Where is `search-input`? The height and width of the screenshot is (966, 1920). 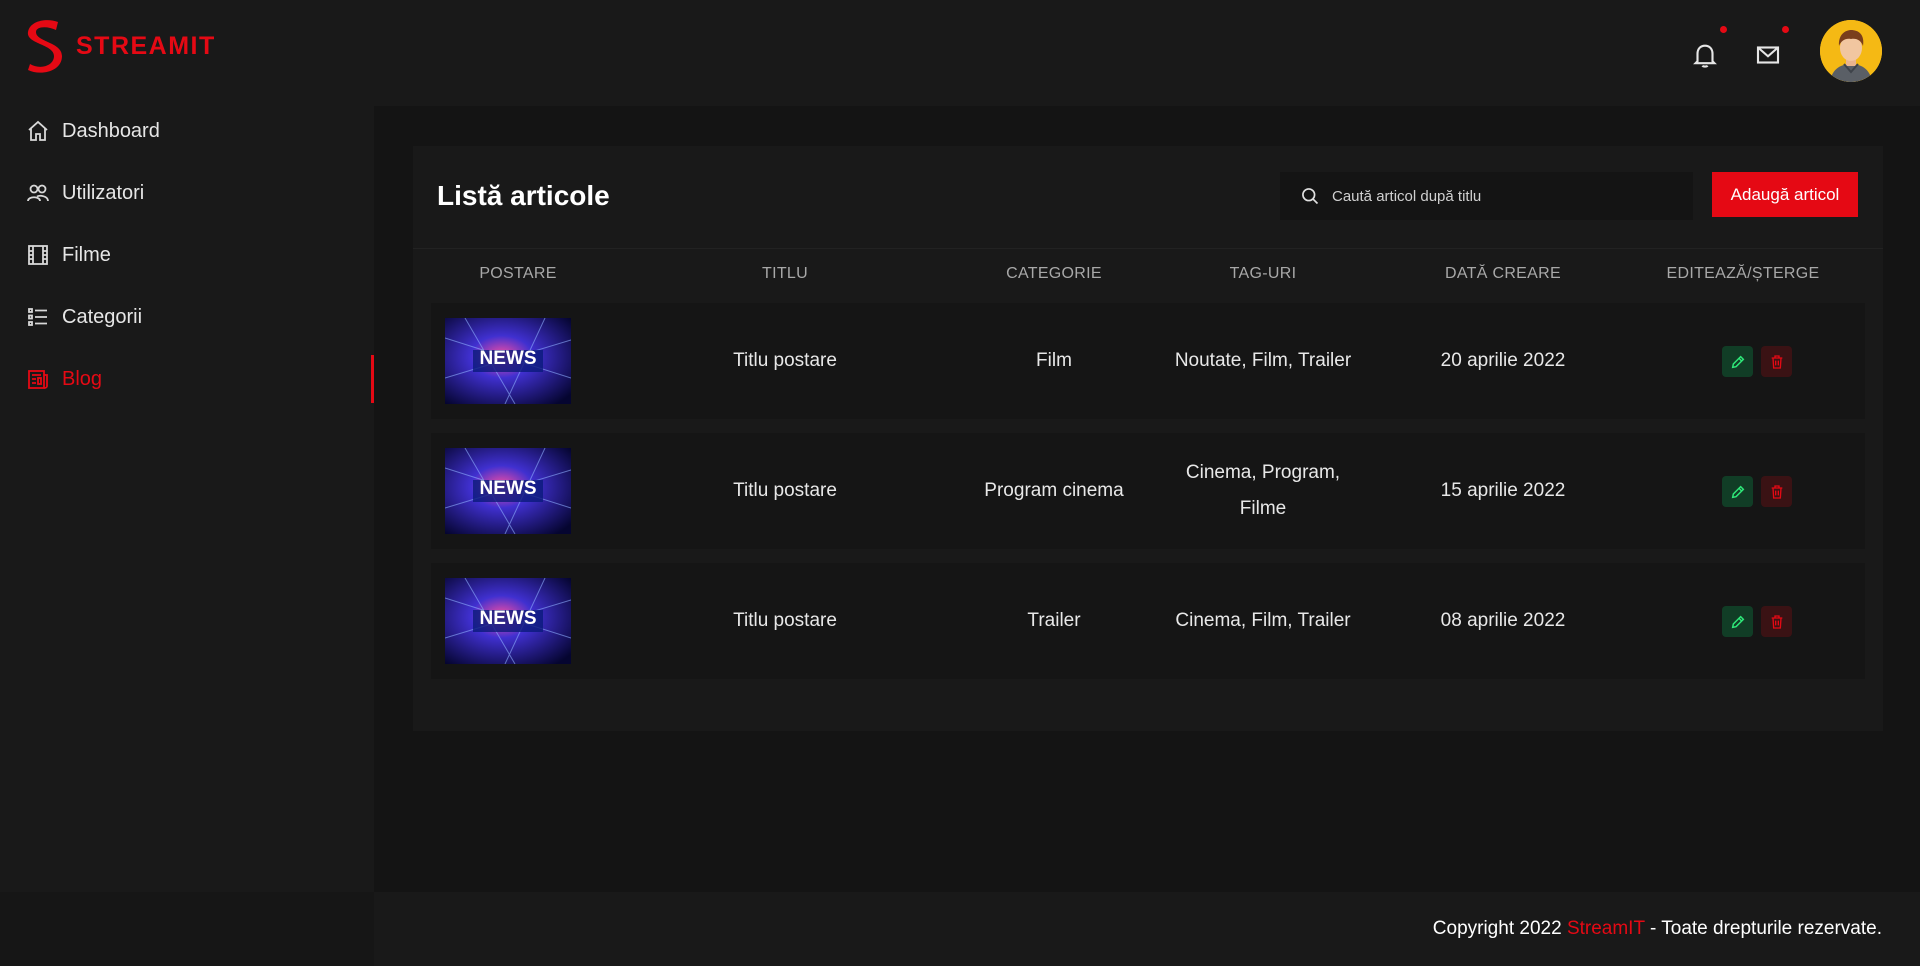
search-input is located at coordinates (1502, 196).